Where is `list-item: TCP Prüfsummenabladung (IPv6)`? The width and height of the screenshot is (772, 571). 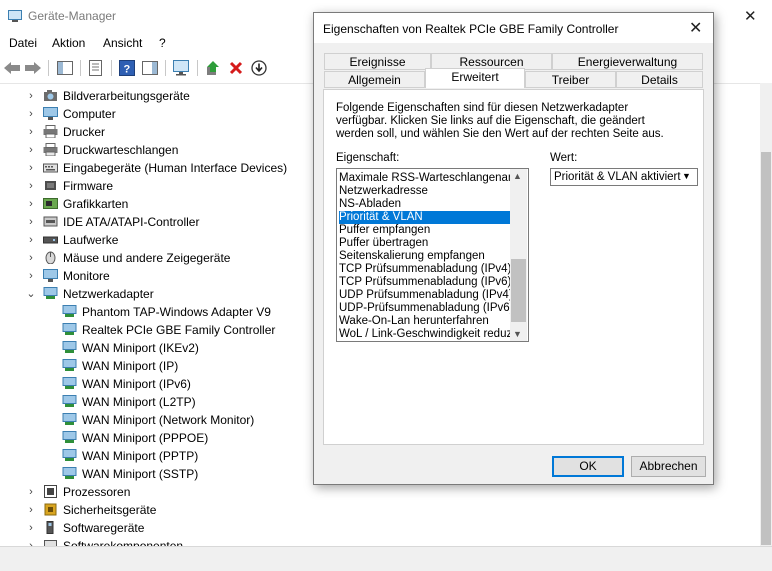 list-item: TCP Prüfsummenabladung (IPv6) is located at coordinates (427, 282).